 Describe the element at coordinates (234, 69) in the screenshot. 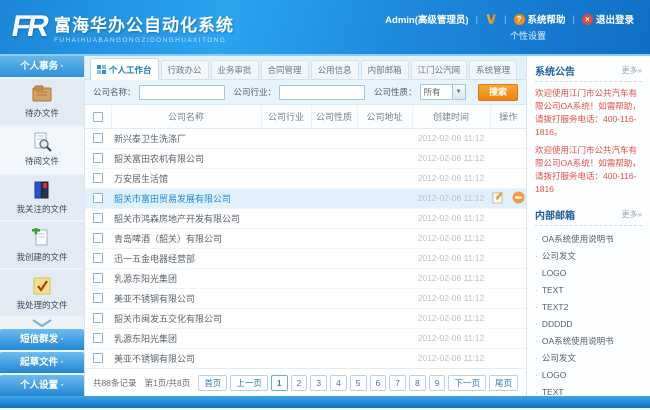

I see `tab-business-approval: 业务审批` at that location.